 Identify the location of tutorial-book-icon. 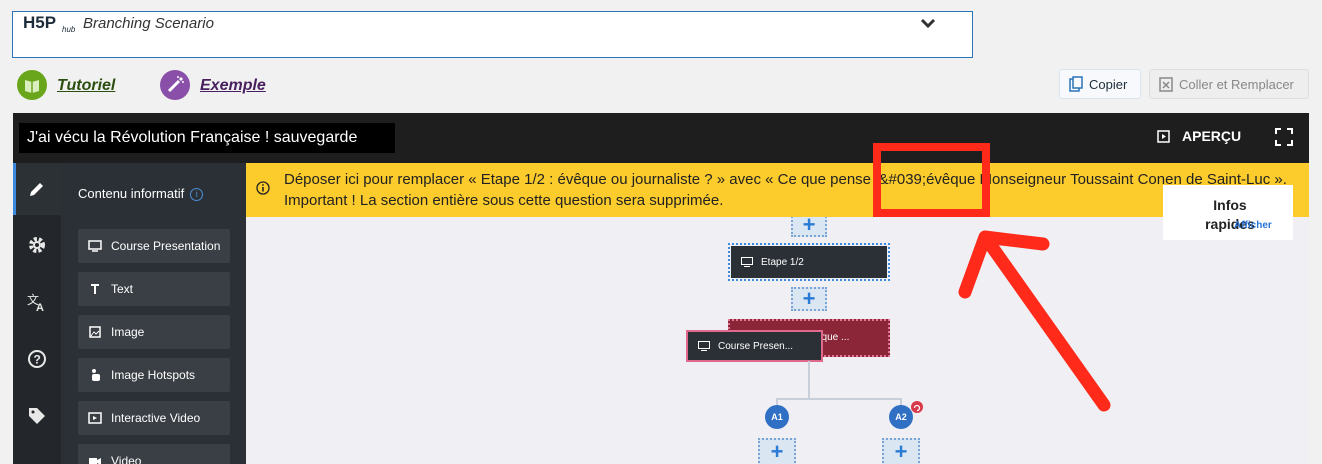
(32, 85).